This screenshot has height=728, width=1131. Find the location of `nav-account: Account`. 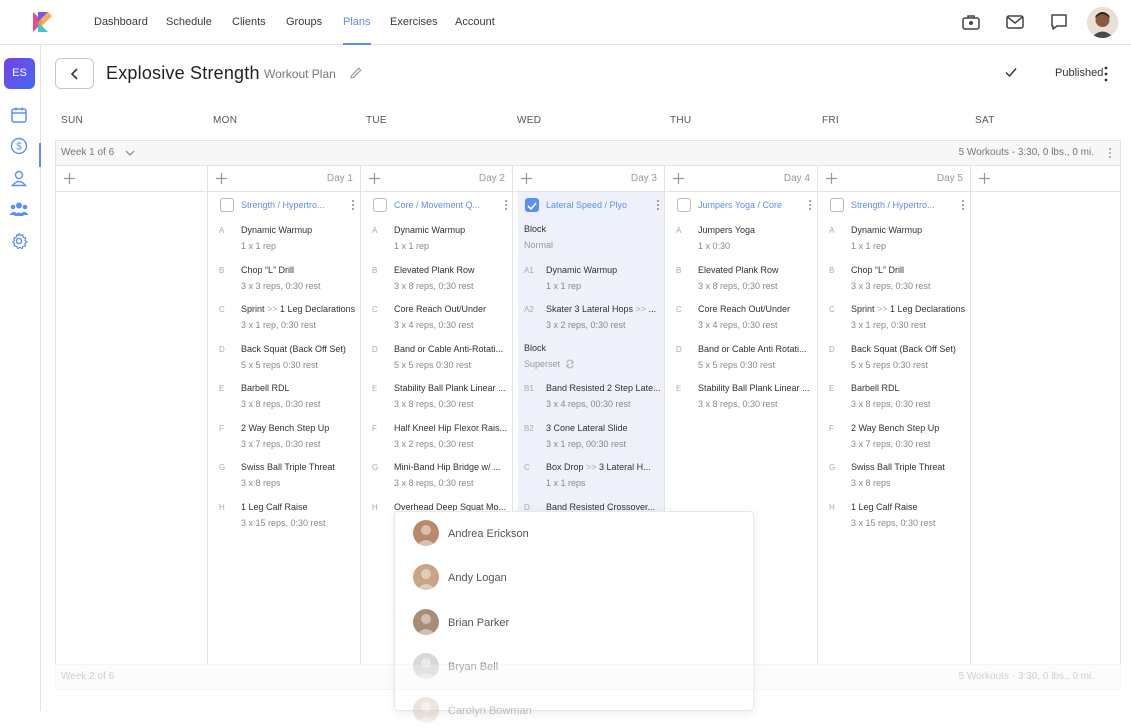

nav-account: Account is located at coordinates (475, 22).